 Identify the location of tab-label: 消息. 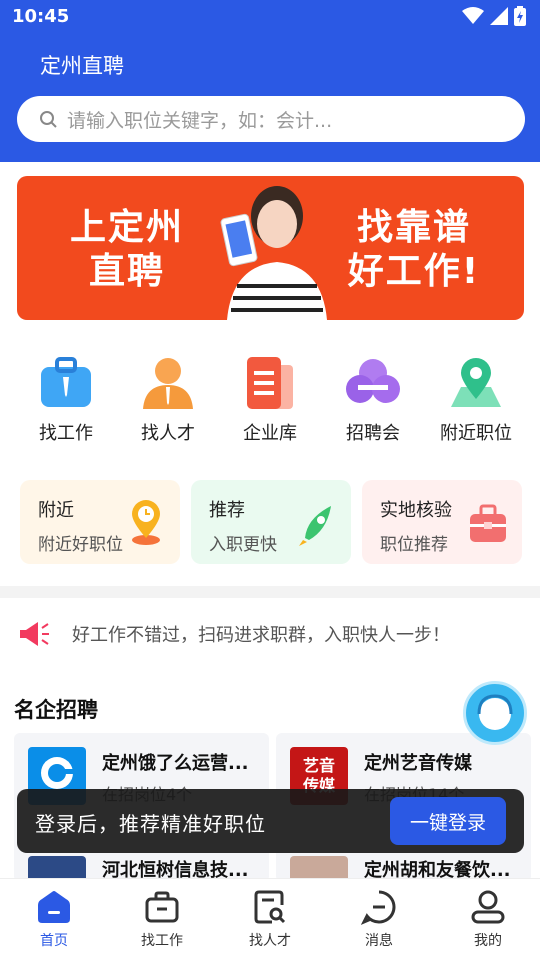
(379, 941).